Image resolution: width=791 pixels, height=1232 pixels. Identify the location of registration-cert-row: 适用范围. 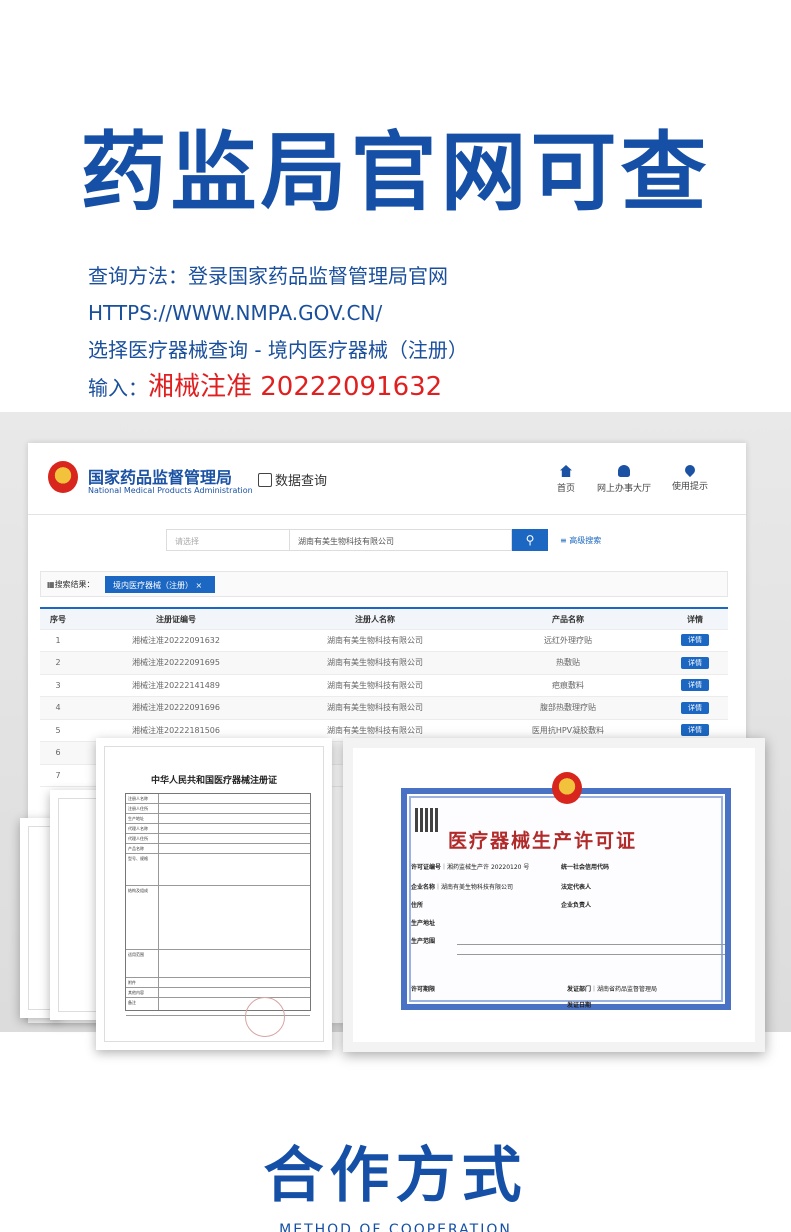
(218, 964).